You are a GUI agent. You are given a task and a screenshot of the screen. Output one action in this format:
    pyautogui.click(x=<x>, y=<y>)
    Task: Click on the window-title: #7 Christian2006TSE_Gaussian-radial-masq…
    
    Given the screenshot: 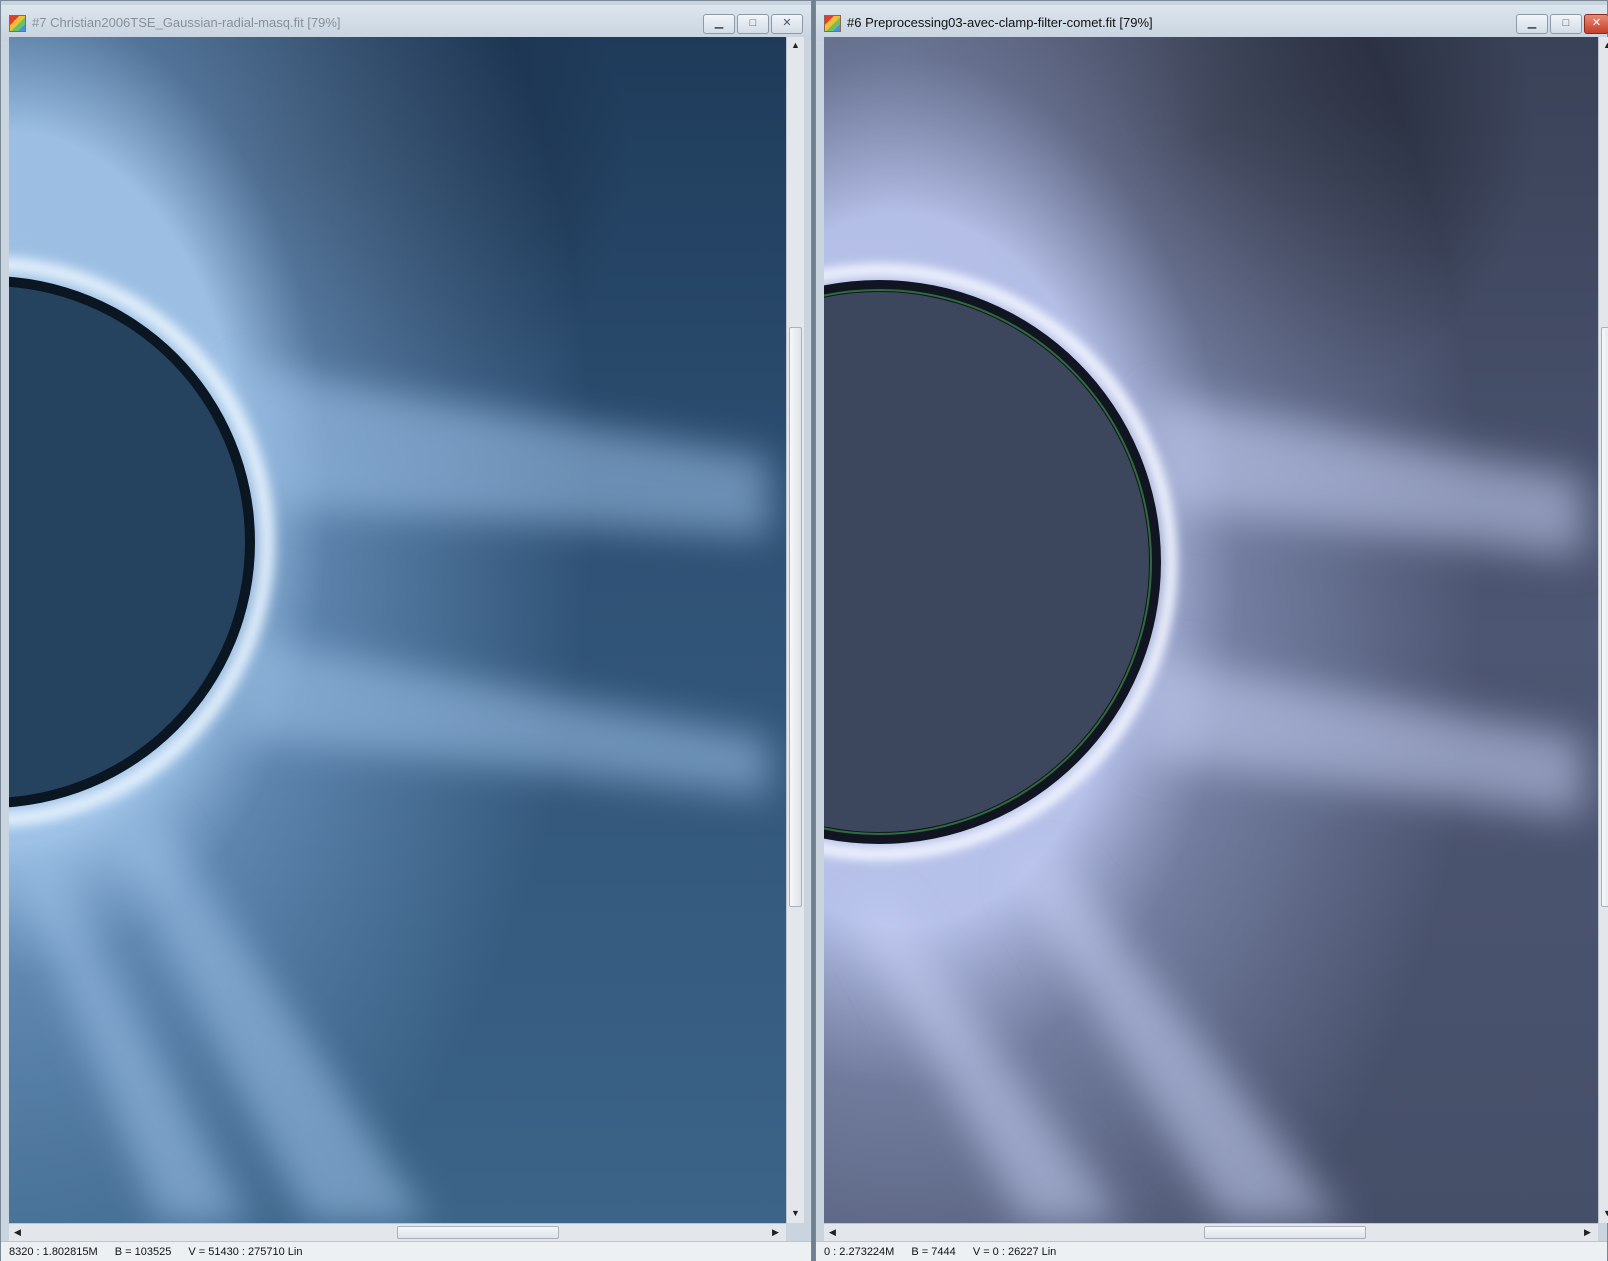 What is the action you would take?
    pyautogui.click(x=186, y=22)
    